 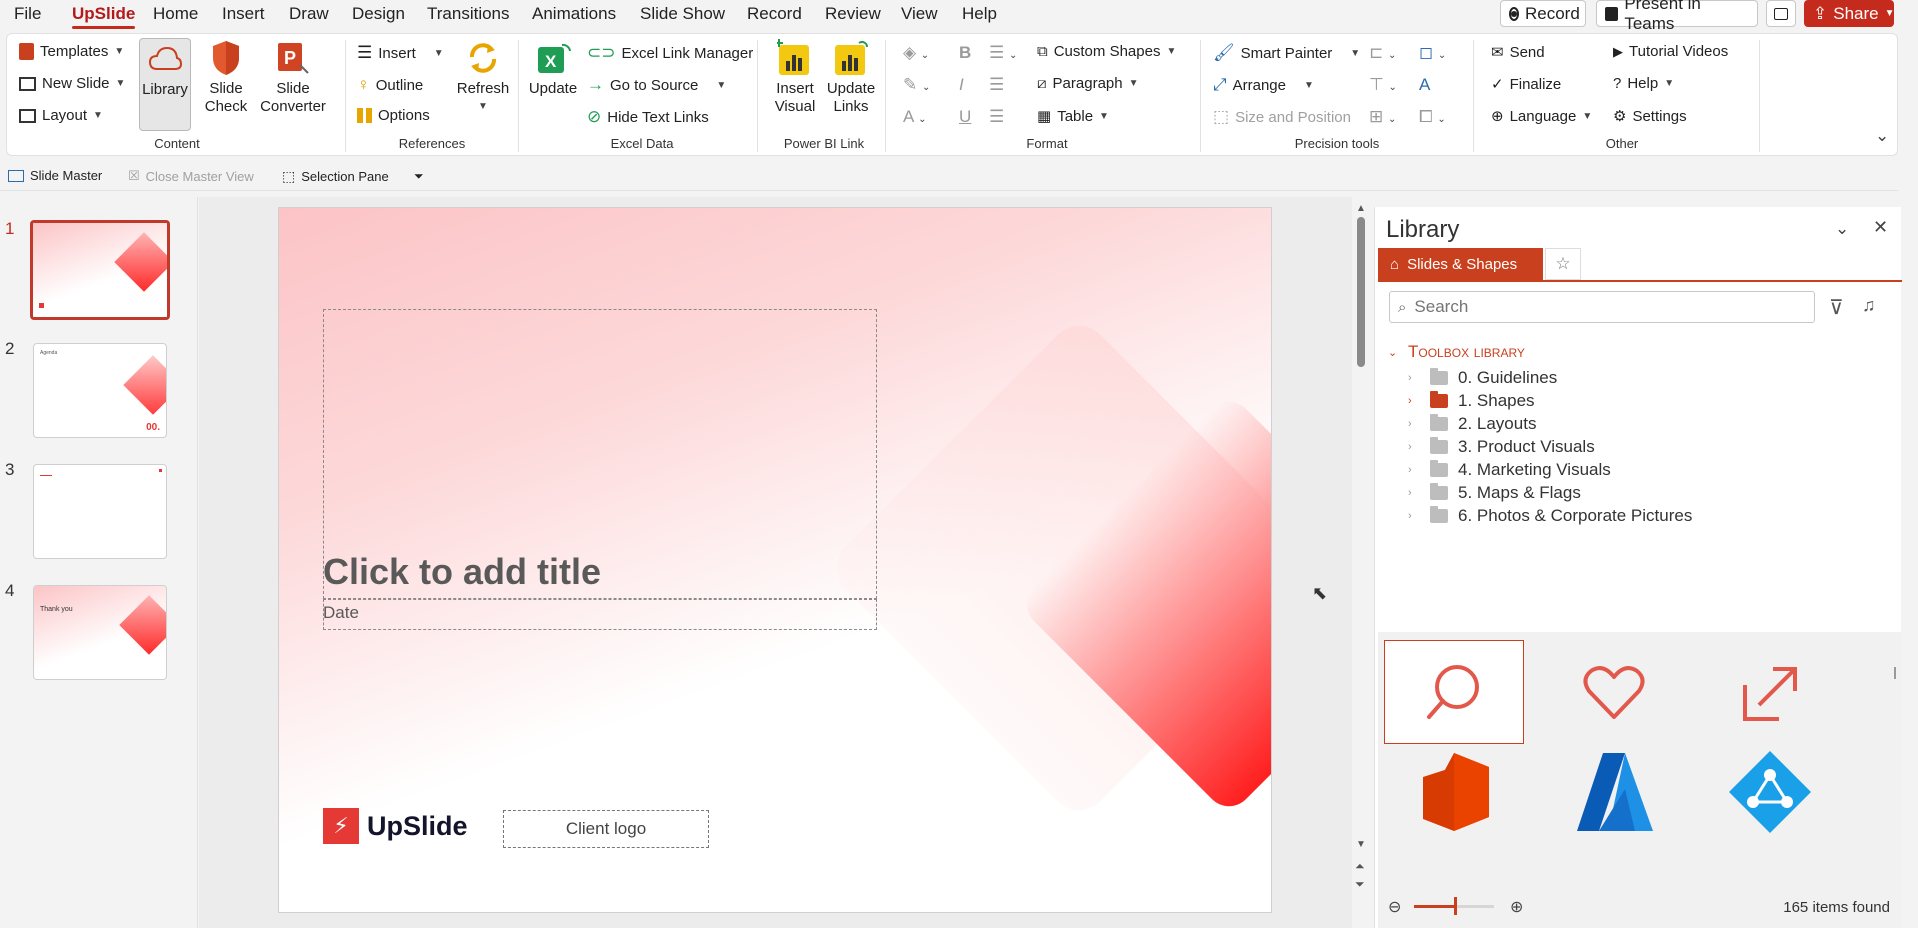 What do you see at coordinates (1106, 51) in the screenshot?
I see `custom-shapes-button: ⧉ Custom Shapes ▼` at bounding box center [1106, 51].